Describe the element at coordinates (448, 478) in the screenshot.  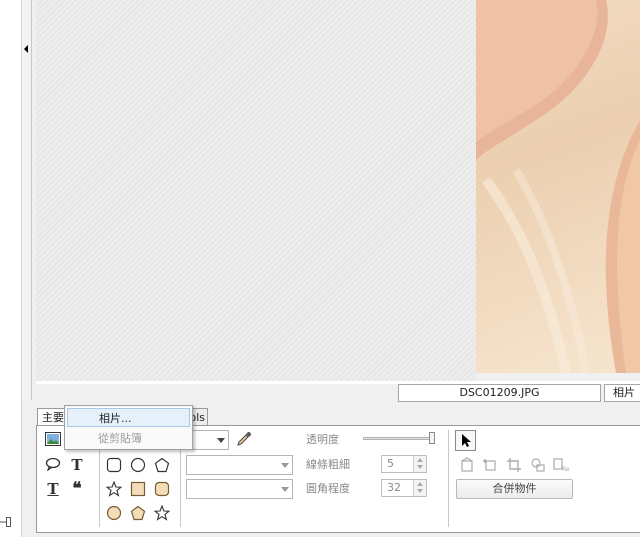
I see `panel-separator` at that location.